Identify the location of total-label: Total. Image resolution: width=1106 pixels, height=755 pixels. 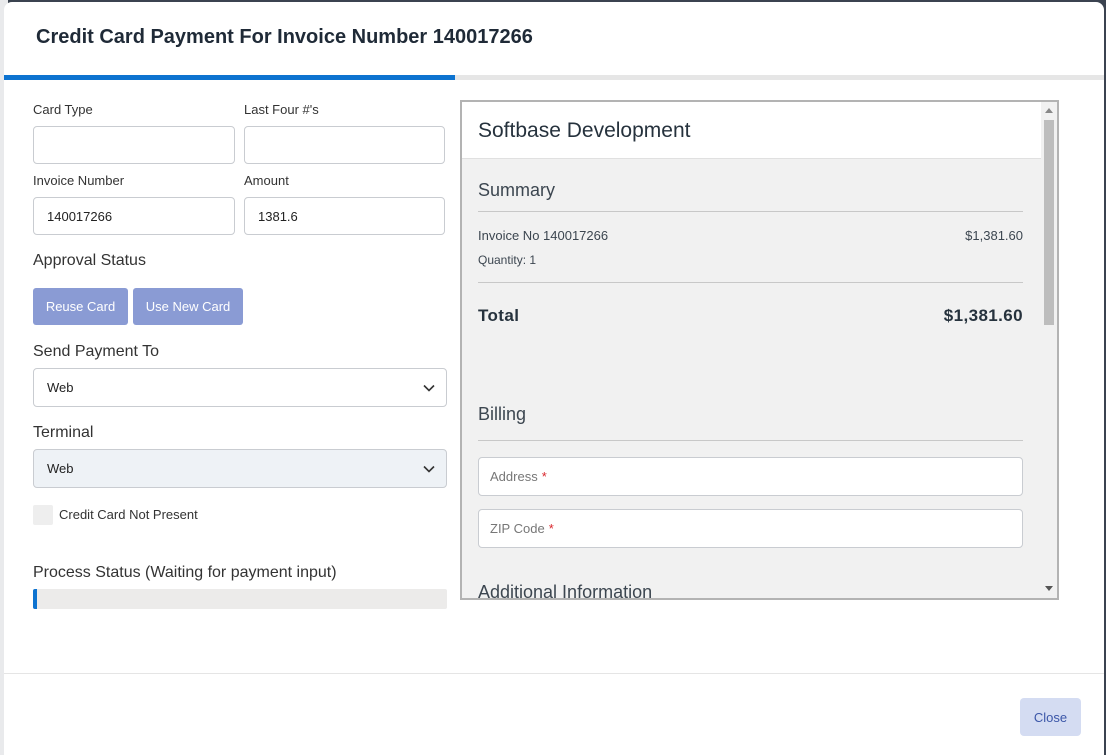
(499, 315).